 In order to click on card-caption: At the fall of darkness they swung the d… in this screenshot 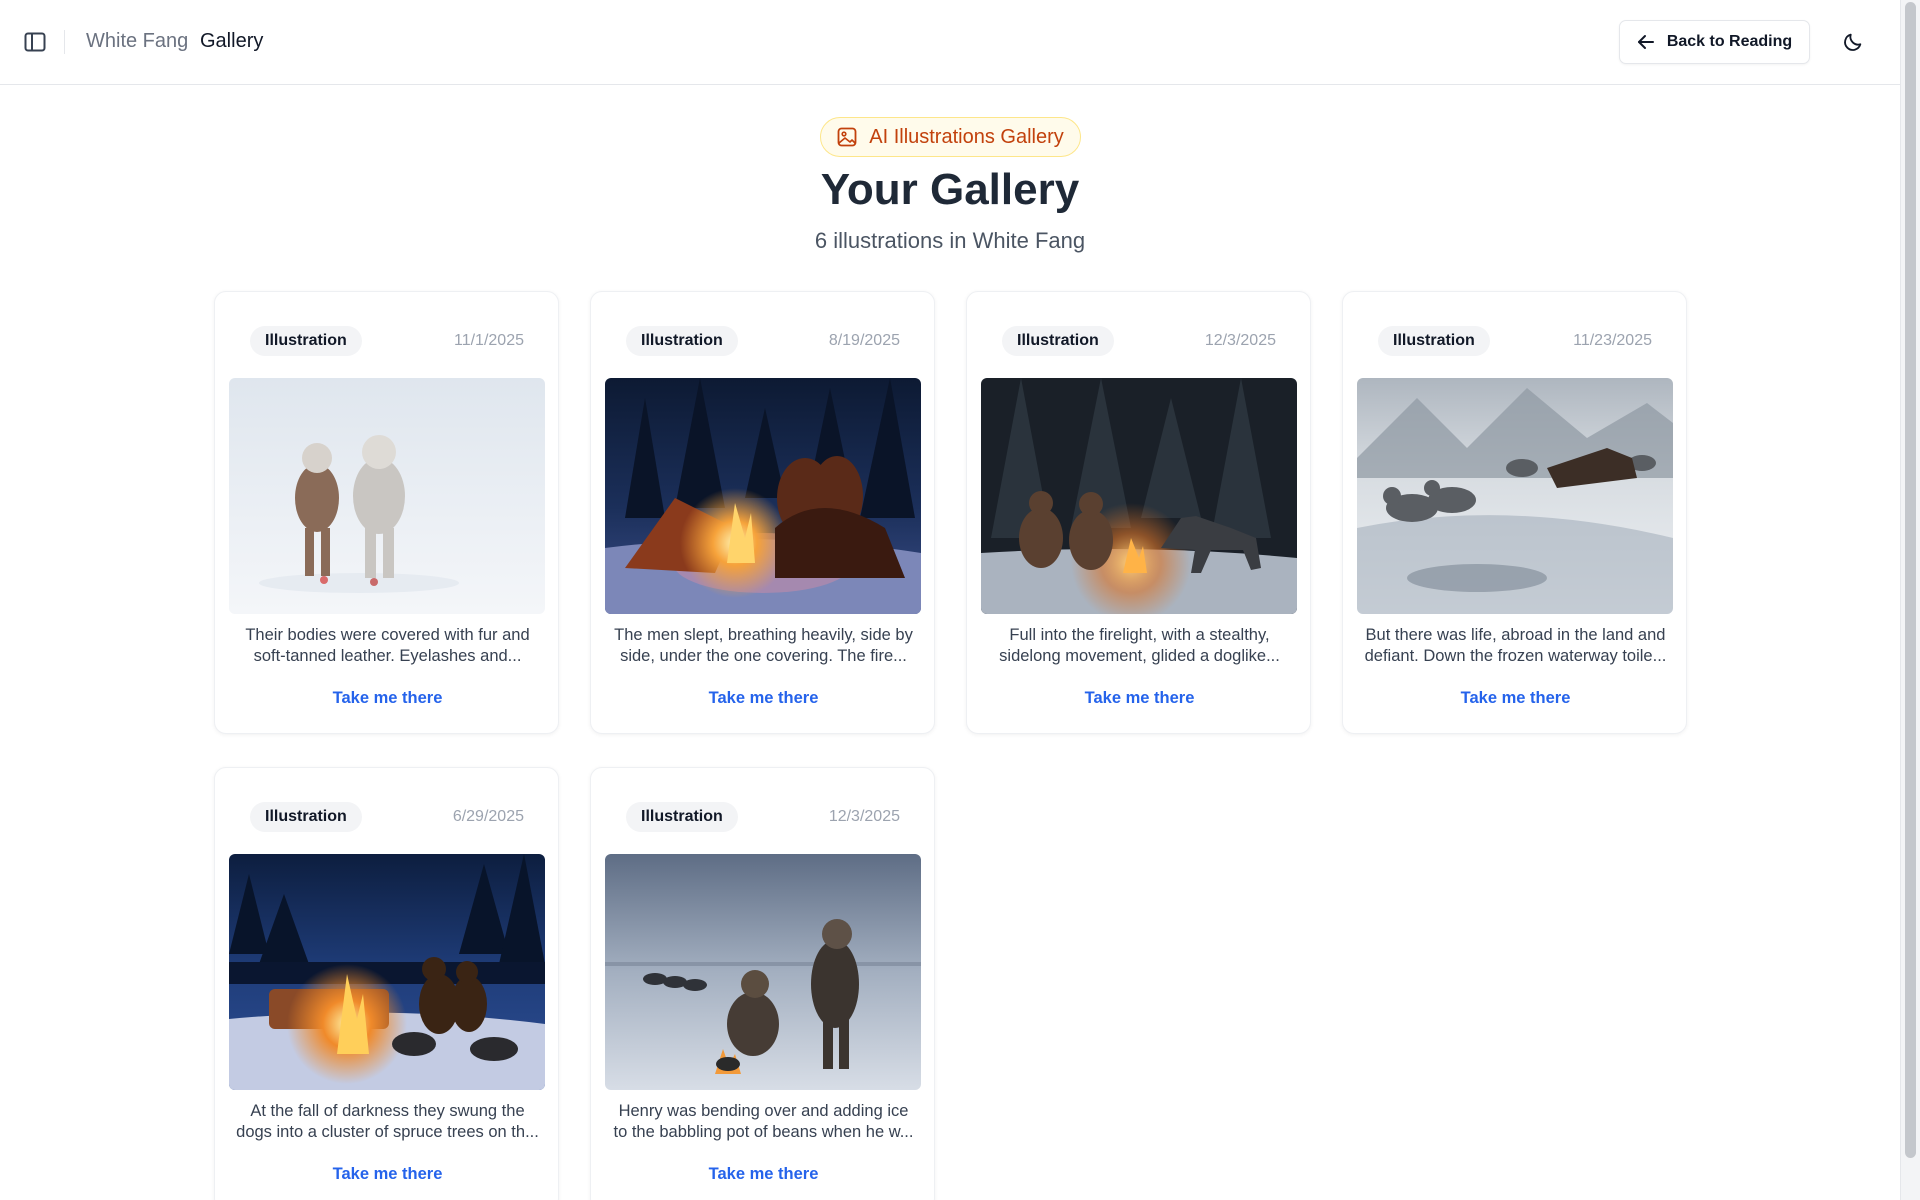, I will do `click(387, 1122)`.